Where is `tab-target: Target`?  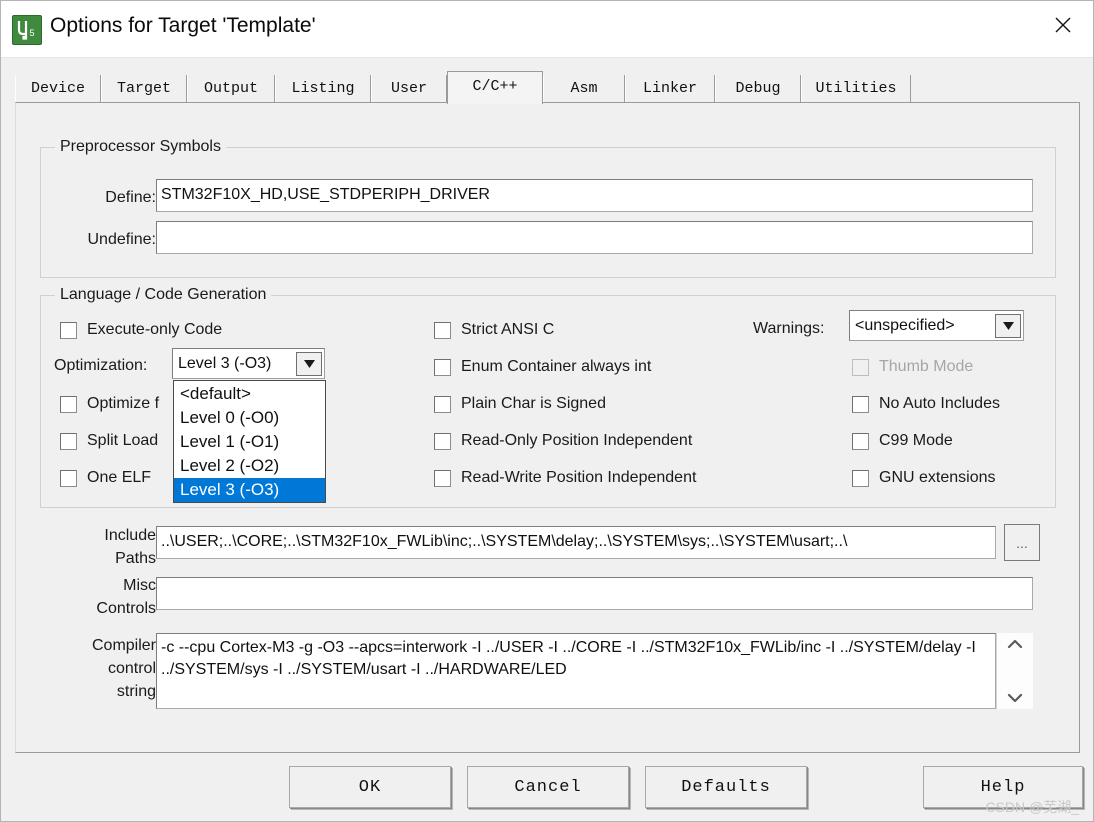 tab-target: Target is located at coordinates (144, 89).